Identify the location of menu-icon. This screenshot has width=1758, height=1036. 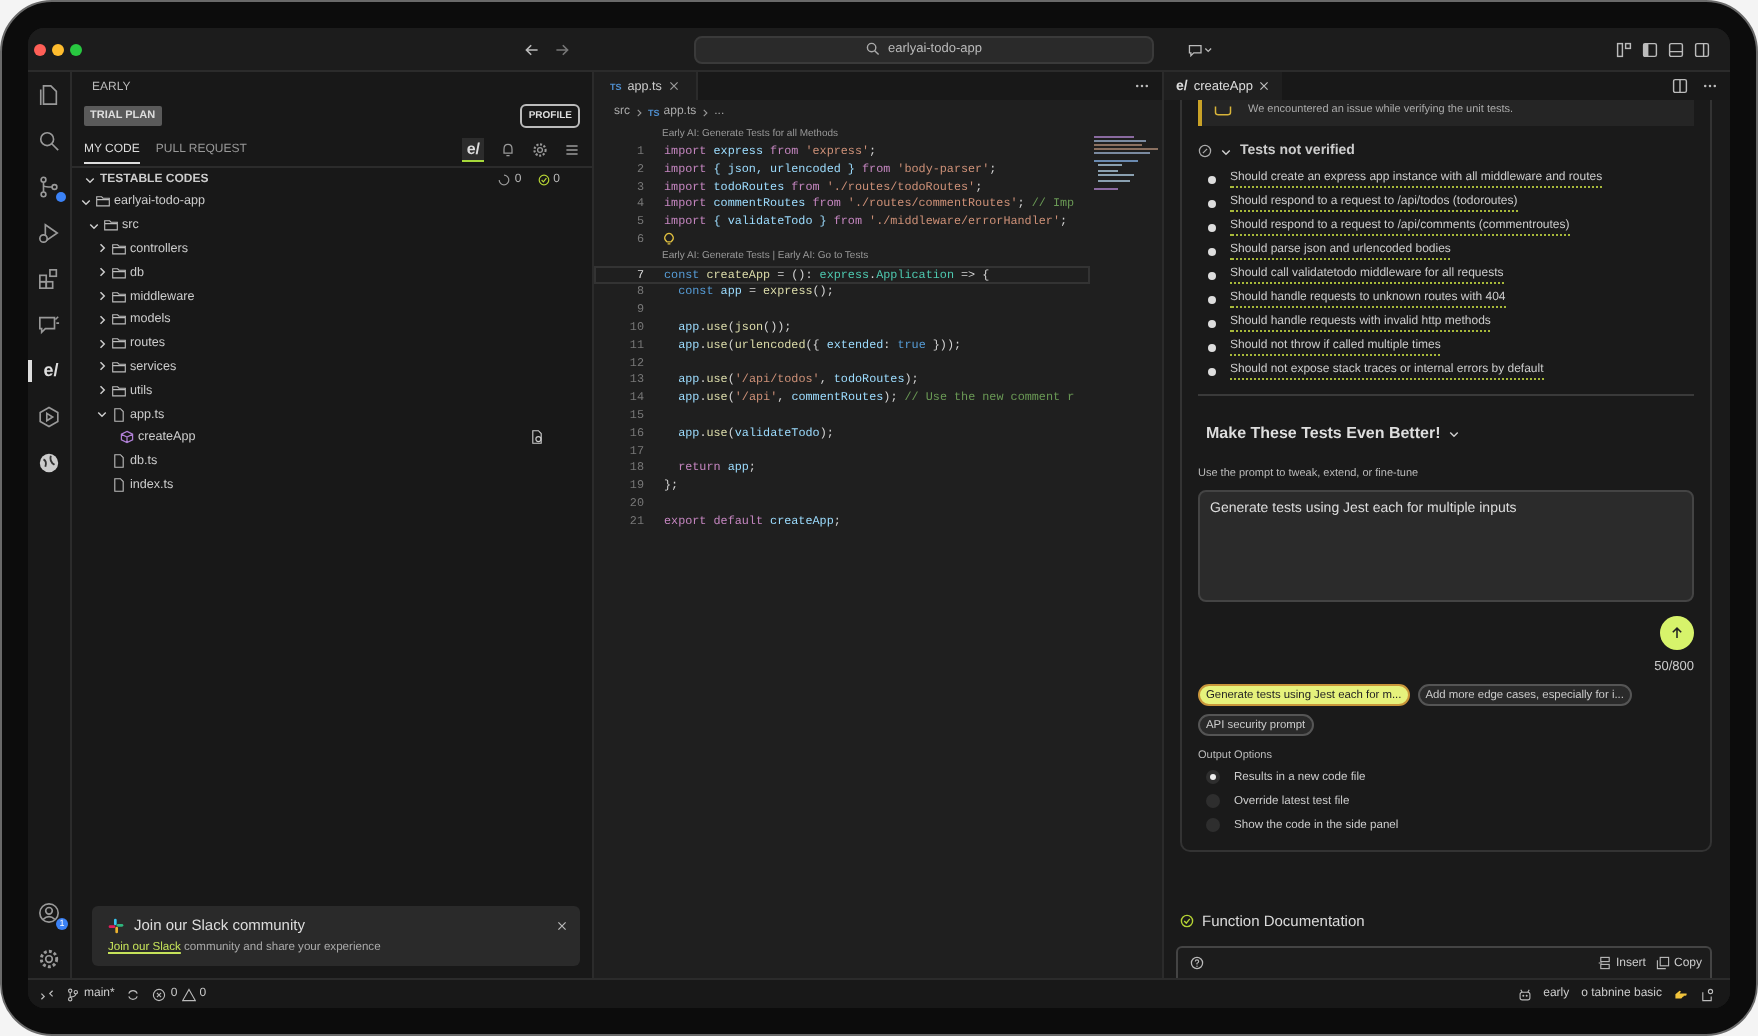
(572, 150).